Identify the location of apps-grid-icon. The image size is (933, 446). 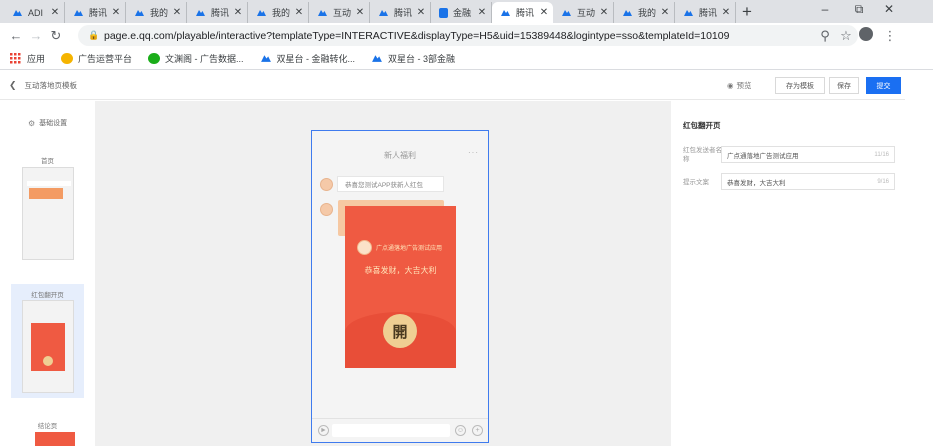
(16, 58).